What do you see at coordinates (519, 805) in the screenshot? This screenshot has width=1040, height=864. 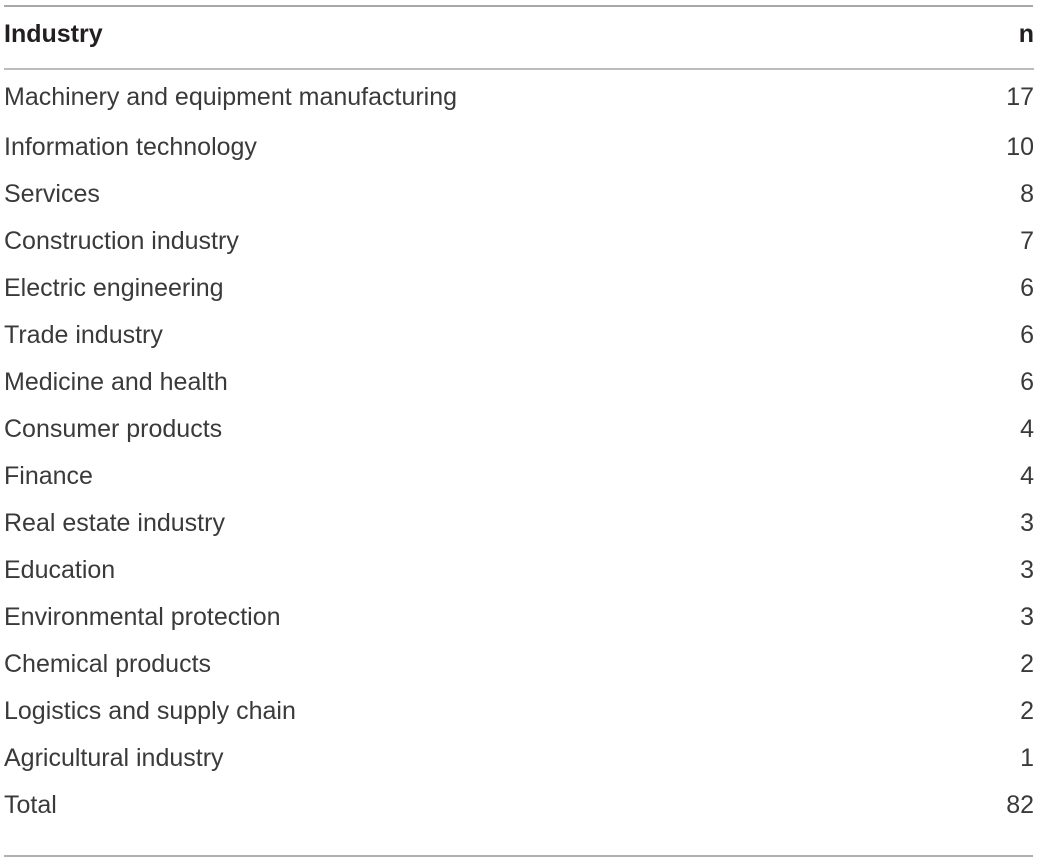 I see `table-row-total: Total 82` at bounding box center [519, 805].